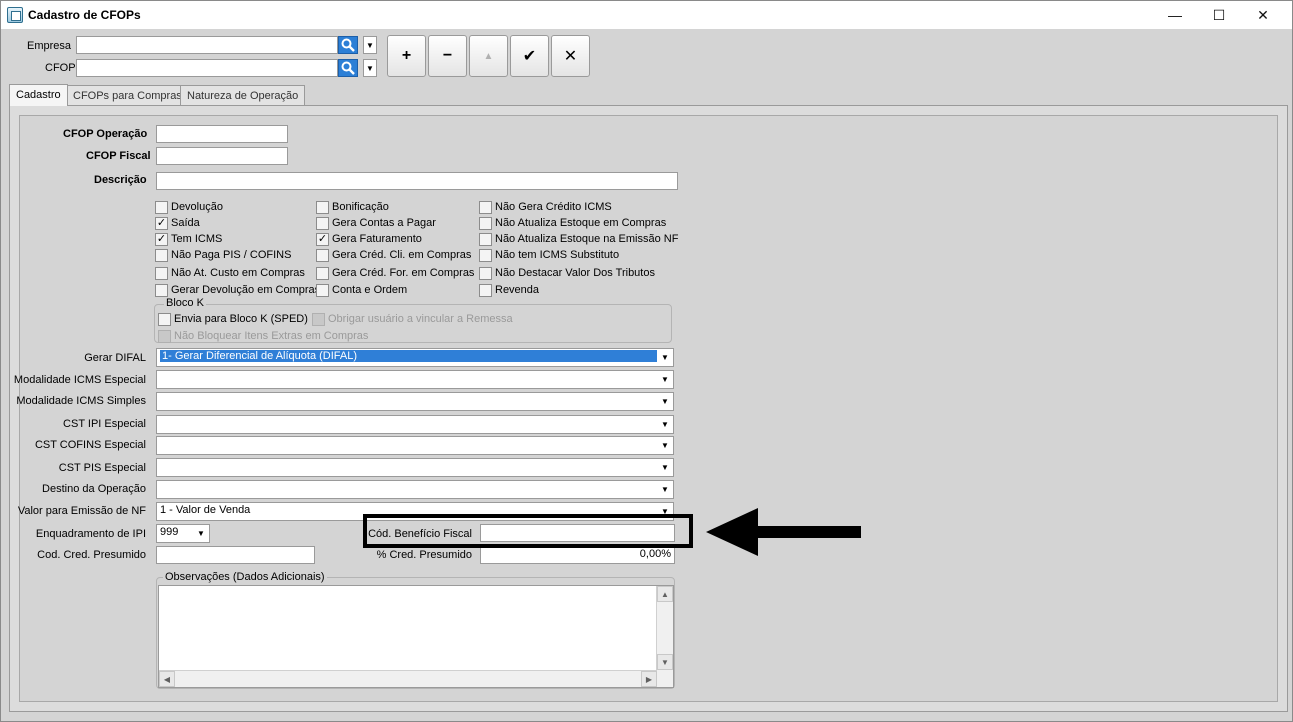 The height and width of the screenshot is (722, 1293). I want to click on scroll-down-icon: ▼, so click(665, 662).